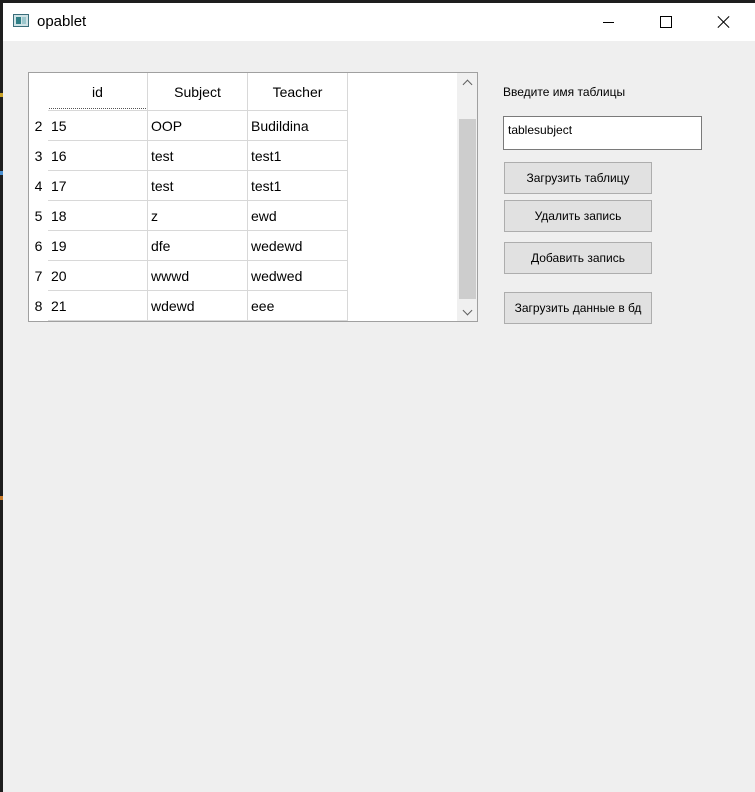 The width and height of the screenshot is (755, 792). I want to click on row-header: 4, so click(38, 186).